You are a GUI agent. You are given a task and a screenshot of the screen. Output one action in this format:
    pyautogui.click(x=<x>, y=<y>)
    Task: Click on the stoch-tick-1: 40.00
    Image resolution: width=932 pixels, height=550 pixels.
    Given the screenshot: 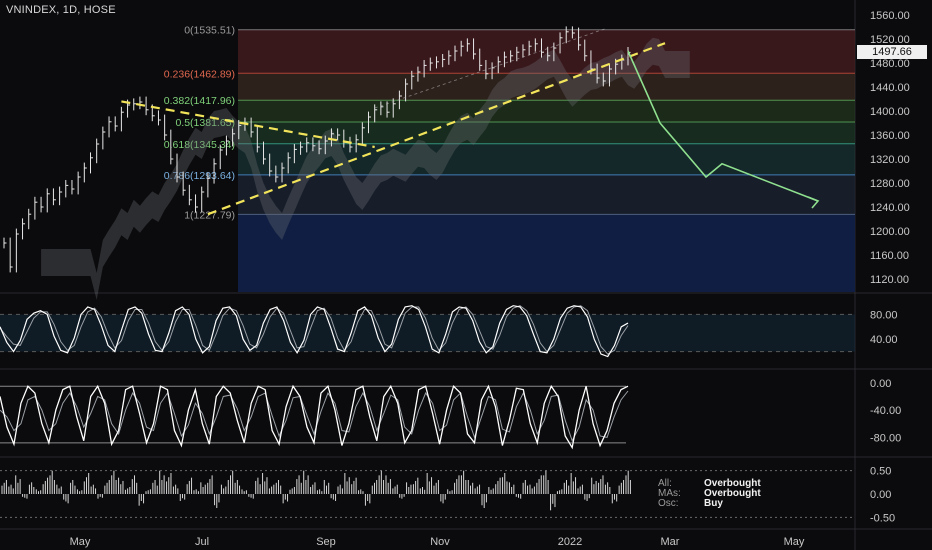 What is the action you would take?
    pyautogui.click(x=884, y=340)
    